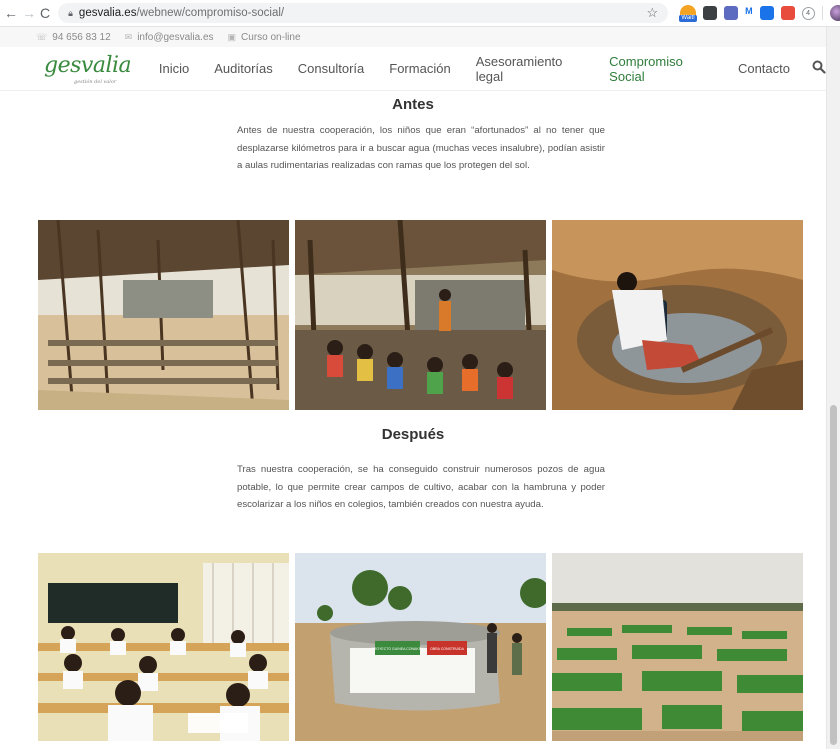 The width and height of the screenshot is (840, 749). I want to click on nav-inicio: Inicio, so click(174, 68).